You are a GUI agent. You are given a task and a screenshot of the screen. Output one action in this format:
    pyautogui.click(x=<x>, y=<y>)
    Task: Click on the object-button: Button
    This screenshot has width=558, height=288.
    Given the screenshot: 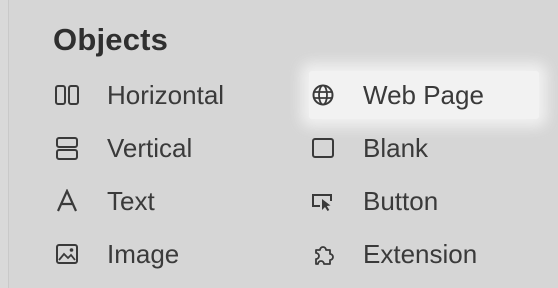 What is the action you would take?
    pyautogui.click(x=424, y=201)
    